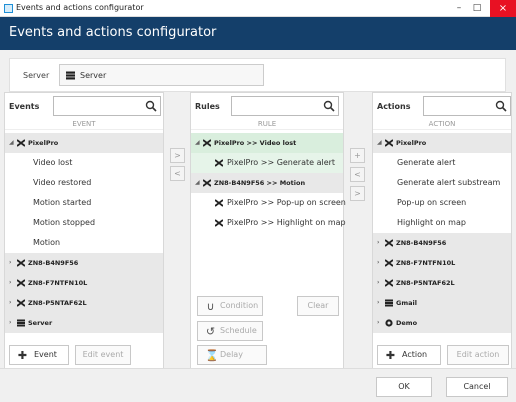  I want to click on action-group: › ZN8-F7NTFN10L, so click(442, 263).